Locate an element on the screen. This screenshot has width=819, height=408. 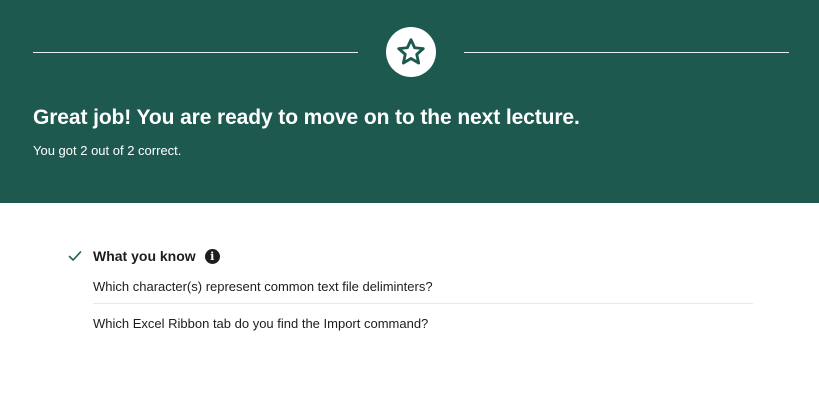
divider-right is located at coordinates (626, 52).